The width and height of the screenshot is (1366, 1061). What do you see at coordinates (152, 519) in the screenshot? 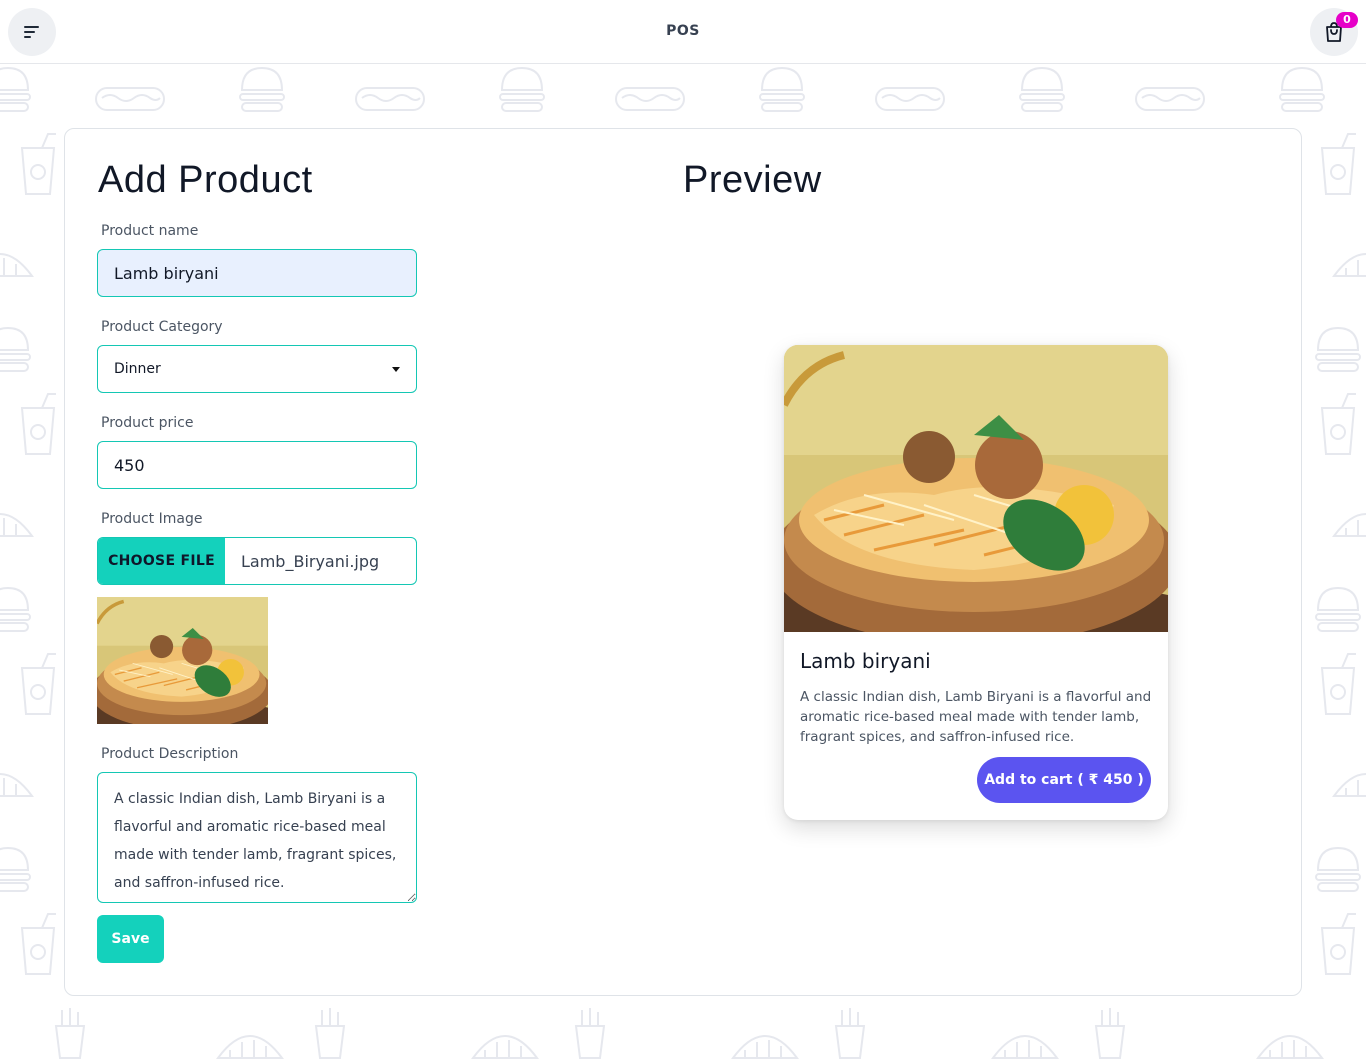
I see `product-image-label: Product Image` at bounding box center [152, 519].